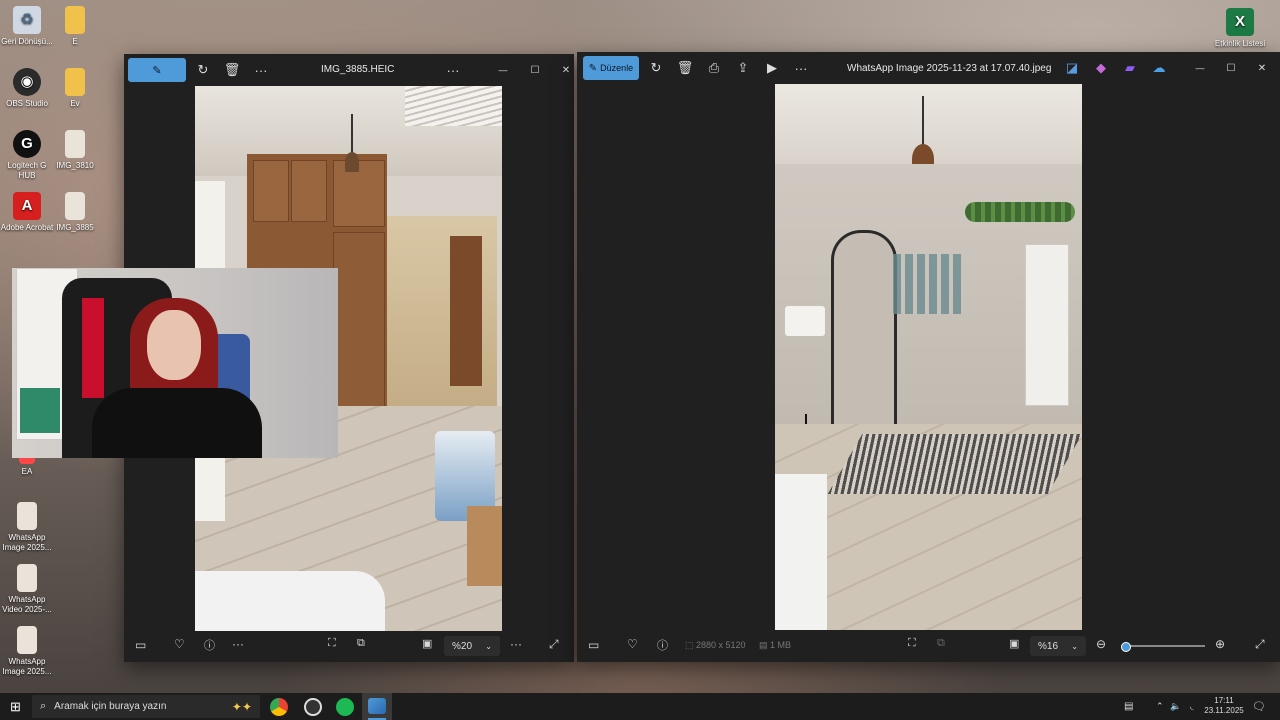 The height and width of the screenshot is (720, 1280). I want to click on photos-taskbar-button, so click(377, 706).